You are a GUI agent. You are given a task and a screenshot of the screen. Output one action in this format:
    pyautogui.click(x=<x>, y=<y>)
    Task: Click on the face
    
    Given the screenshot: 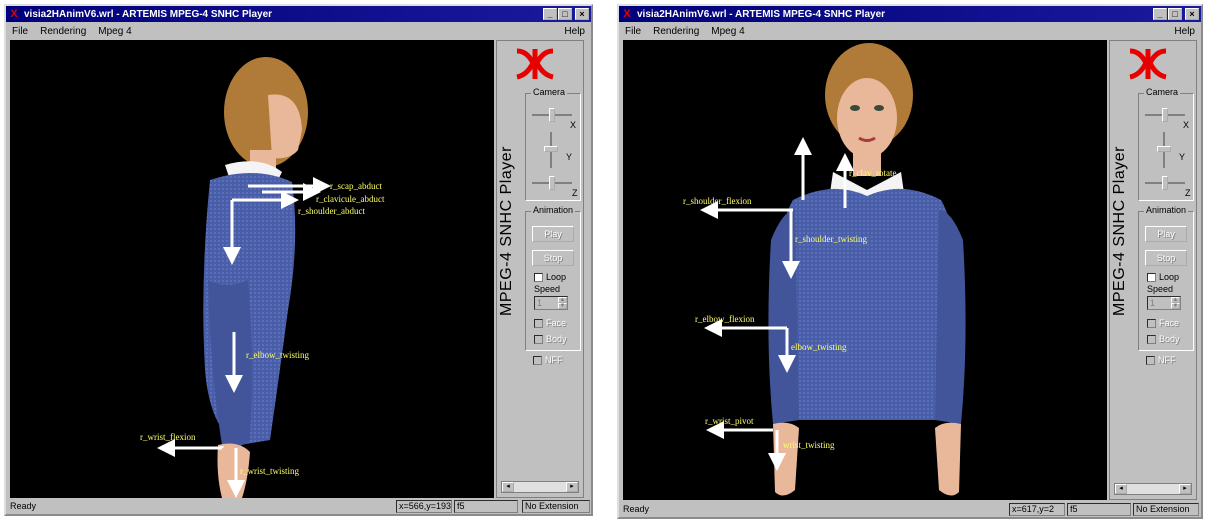 What is the action you would take?
    pyautogui.click(x=867, y=118)
    